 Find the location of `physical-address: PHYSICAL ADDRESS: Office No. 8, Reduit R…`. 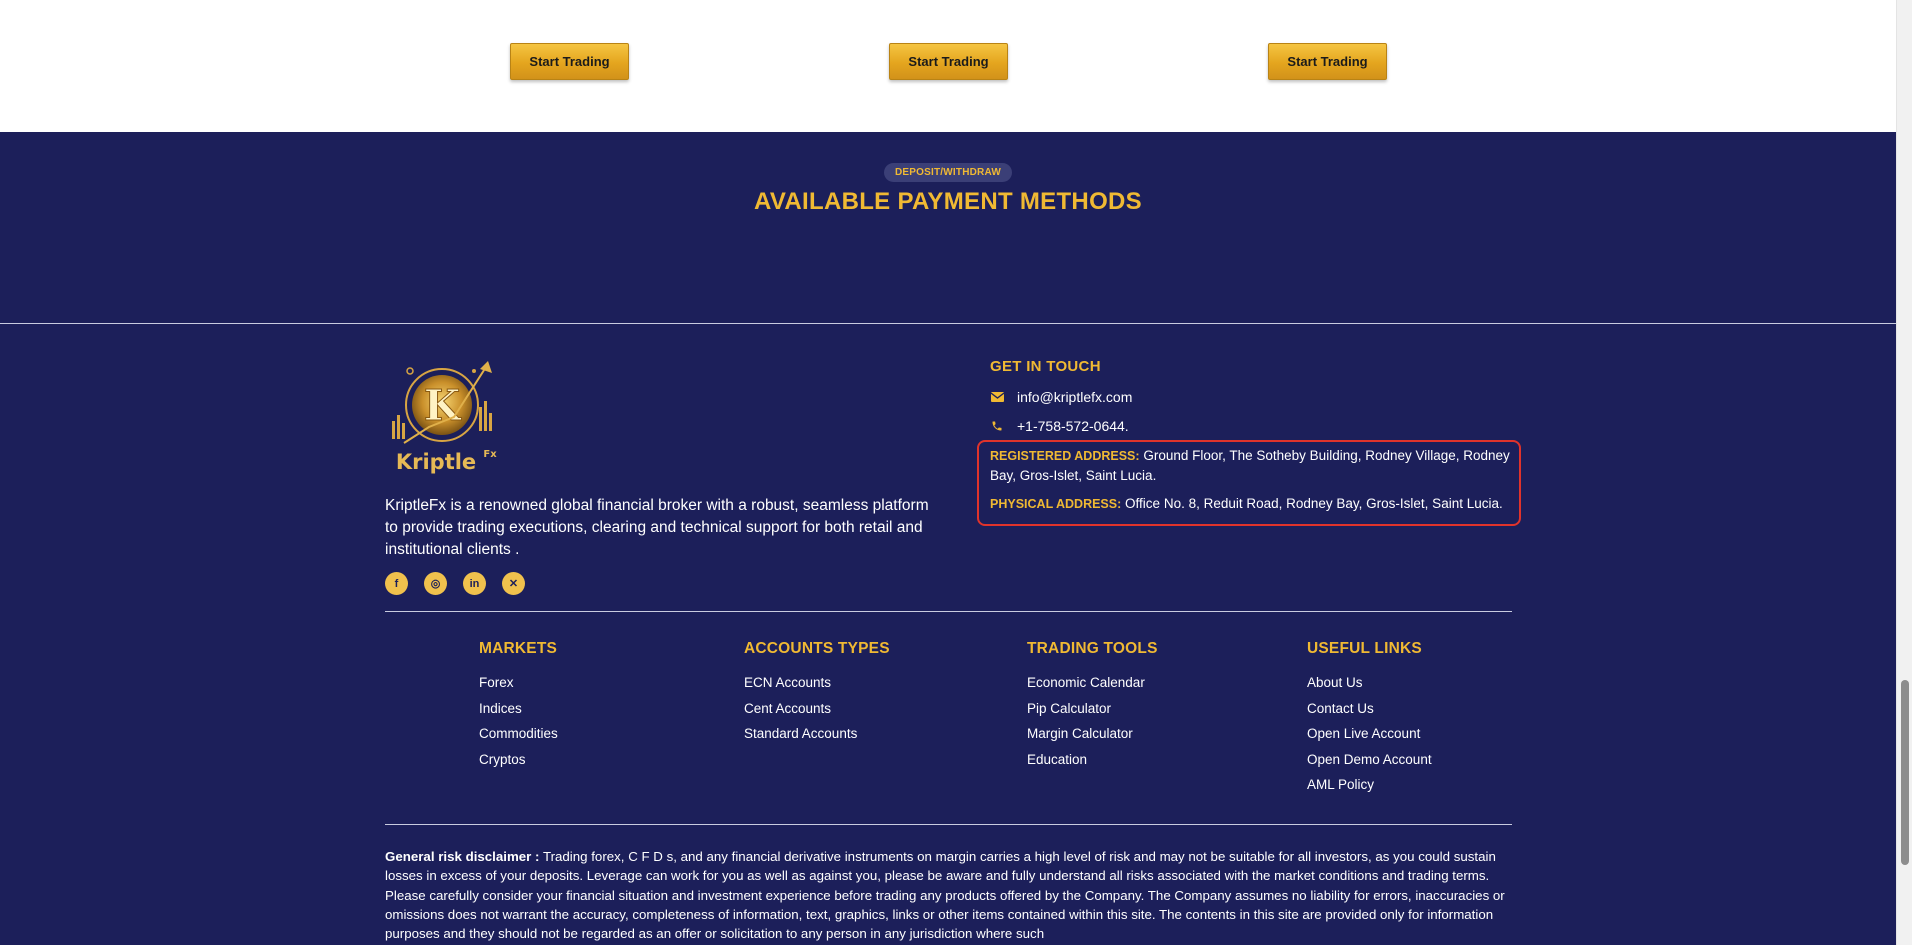

physical-address: PHYSICAL ADDRESS: Office No. 8, Reduit R… is located at coordinates (1252, 504).